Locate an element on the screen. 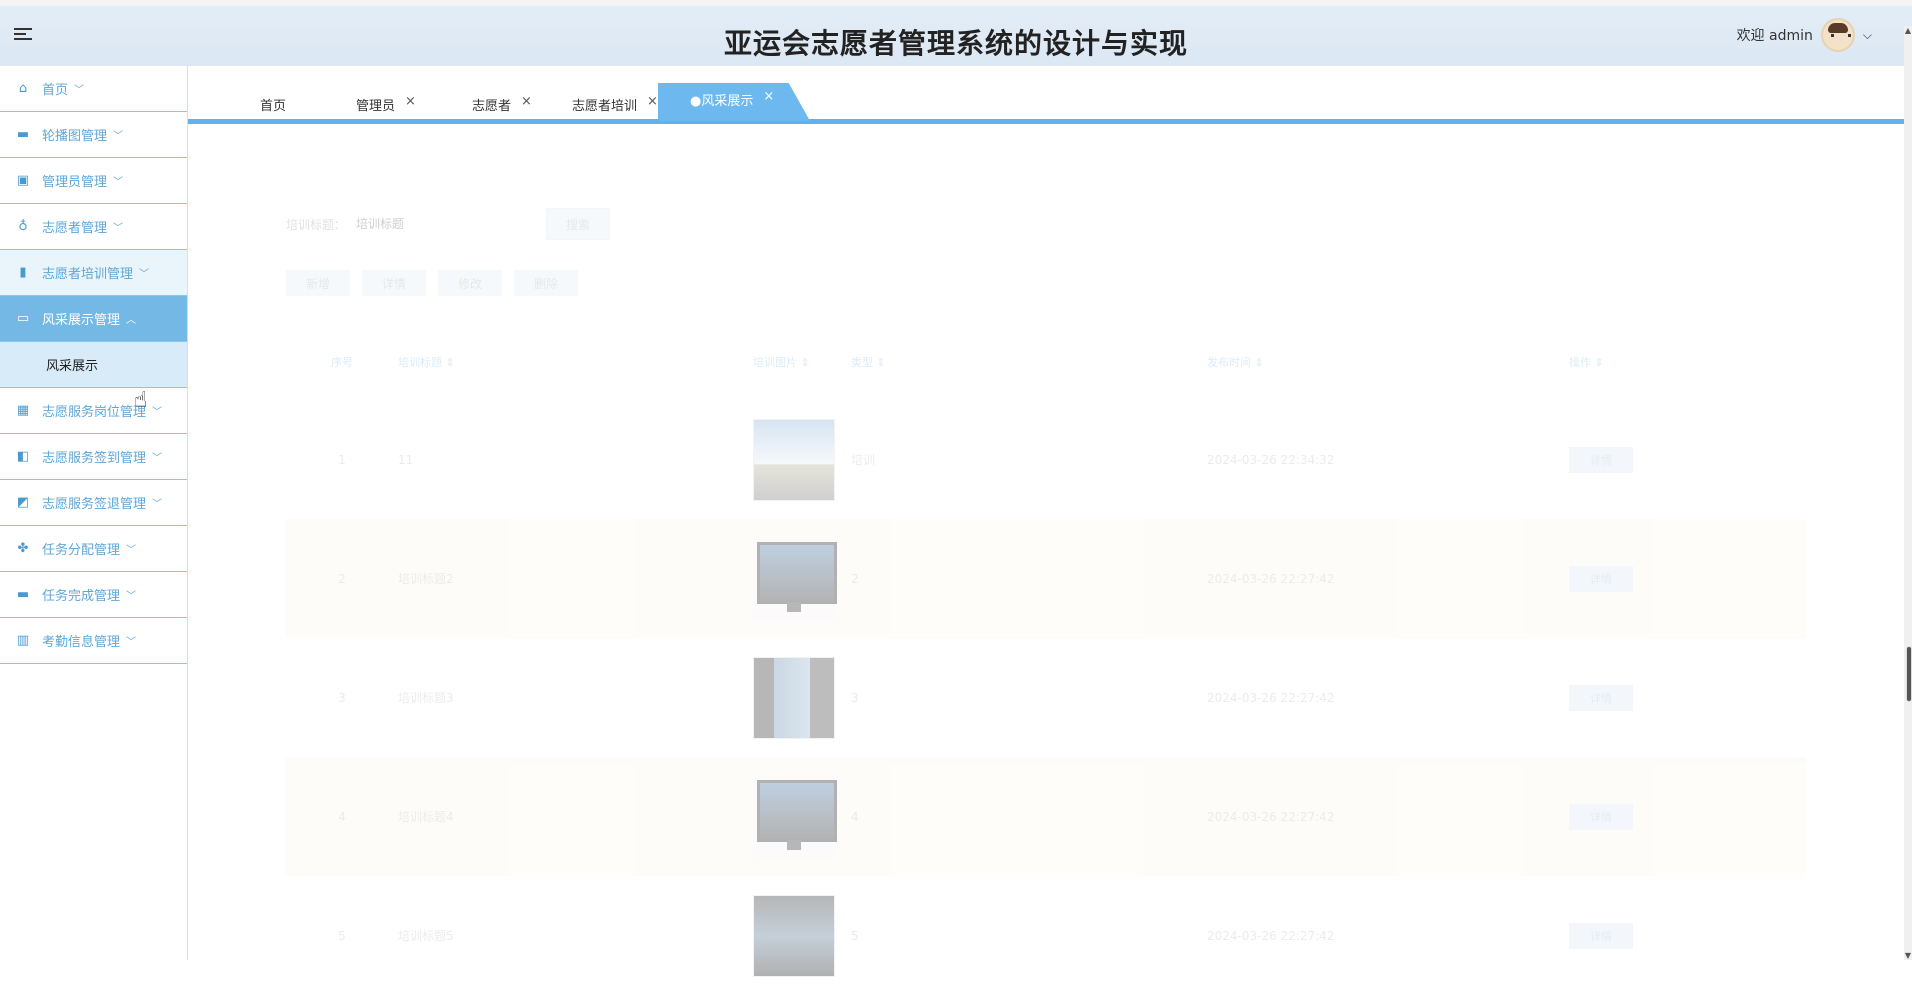 The width and height of the screenshot is (1912, 995). sidebar-item-7: ◧ 志愿服务签到管理 ﹀ is located at coordinates (93, 457).